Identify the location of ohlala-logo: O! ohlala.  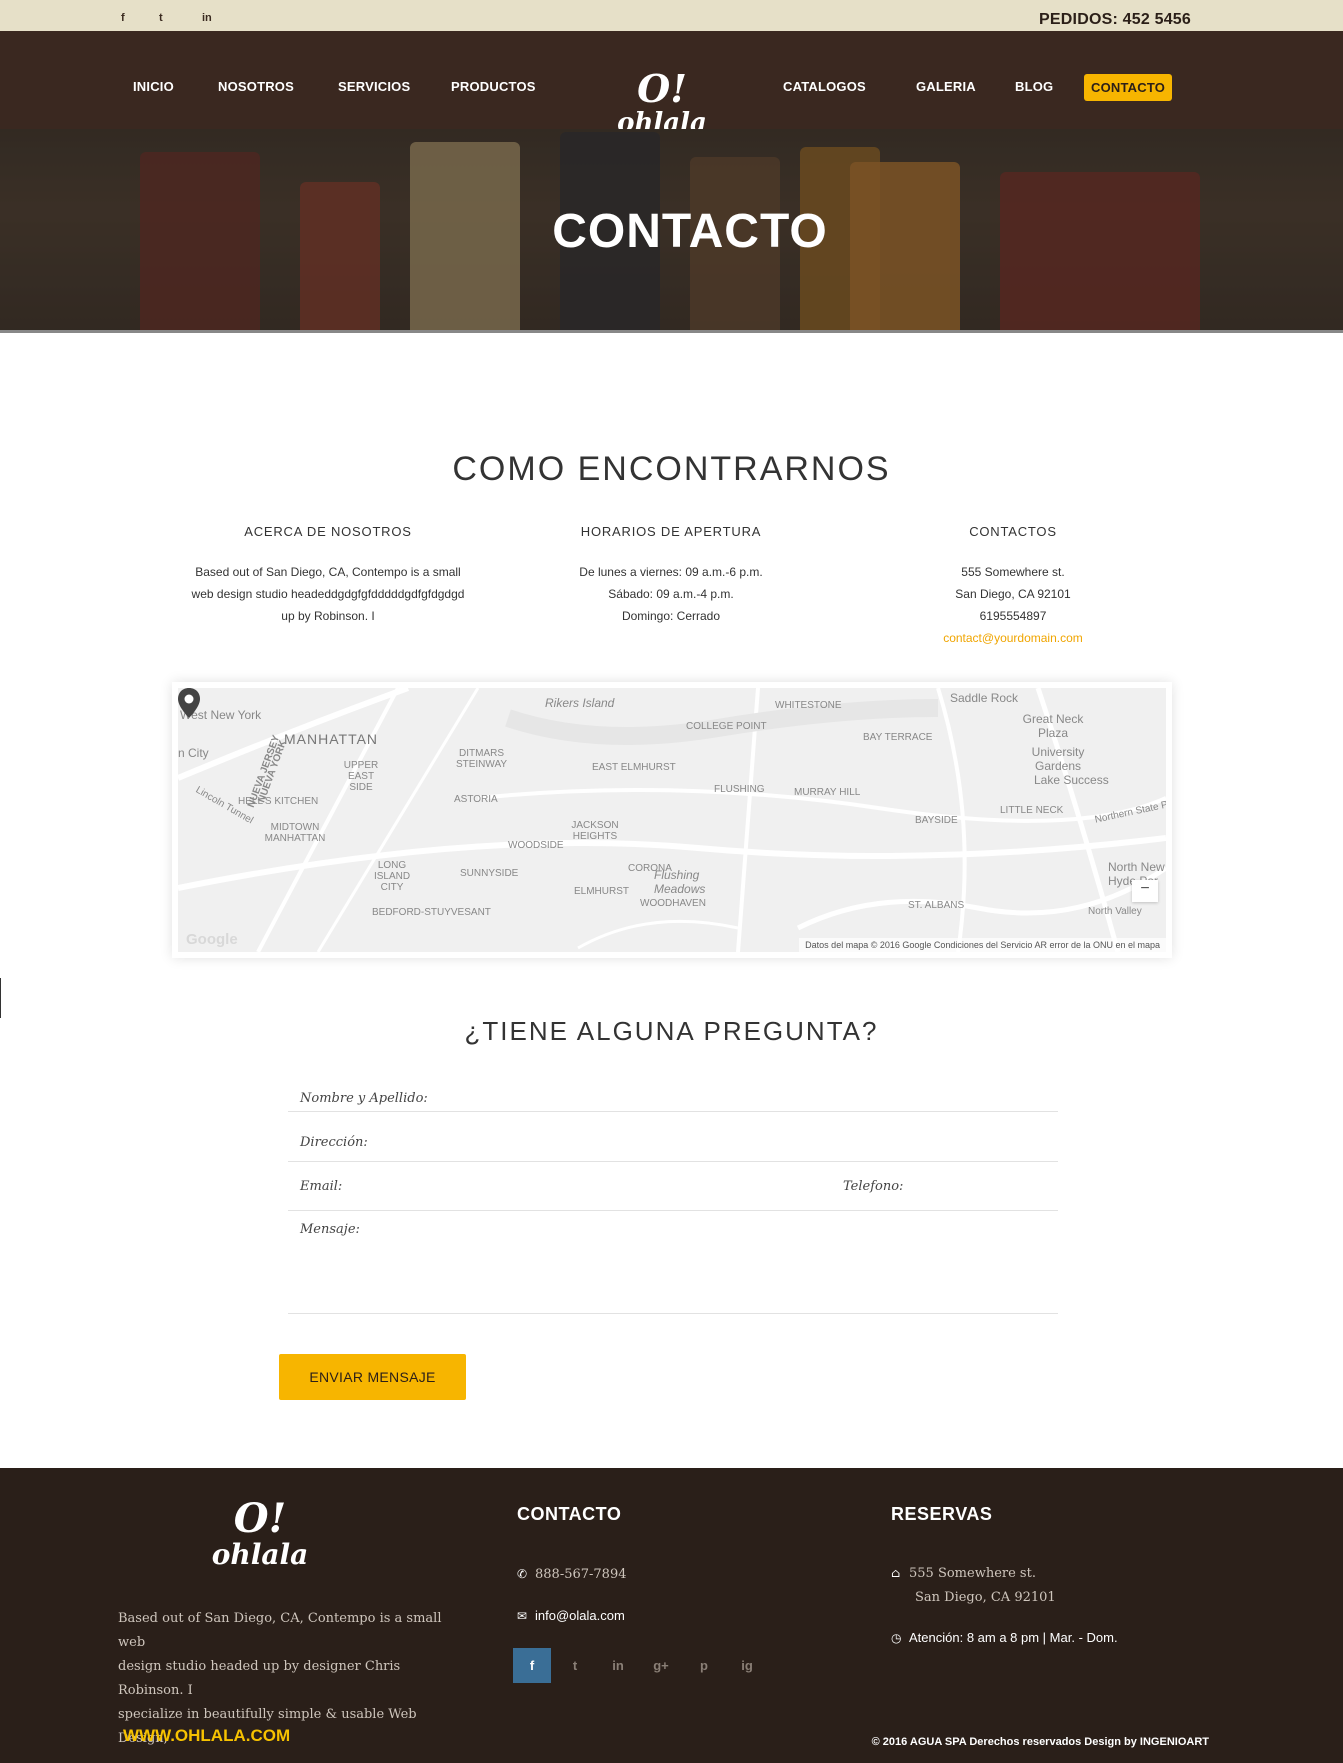
(662, 102).